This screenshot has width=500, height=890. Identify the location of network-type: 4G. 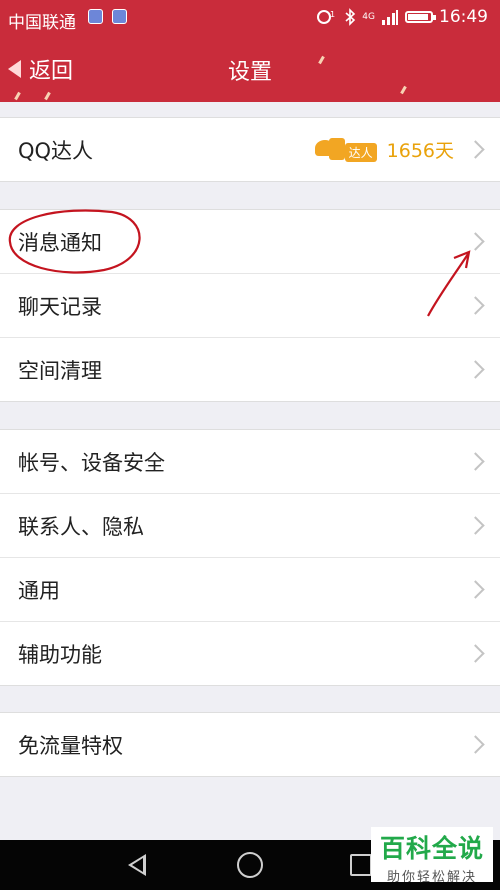
(368, 17).